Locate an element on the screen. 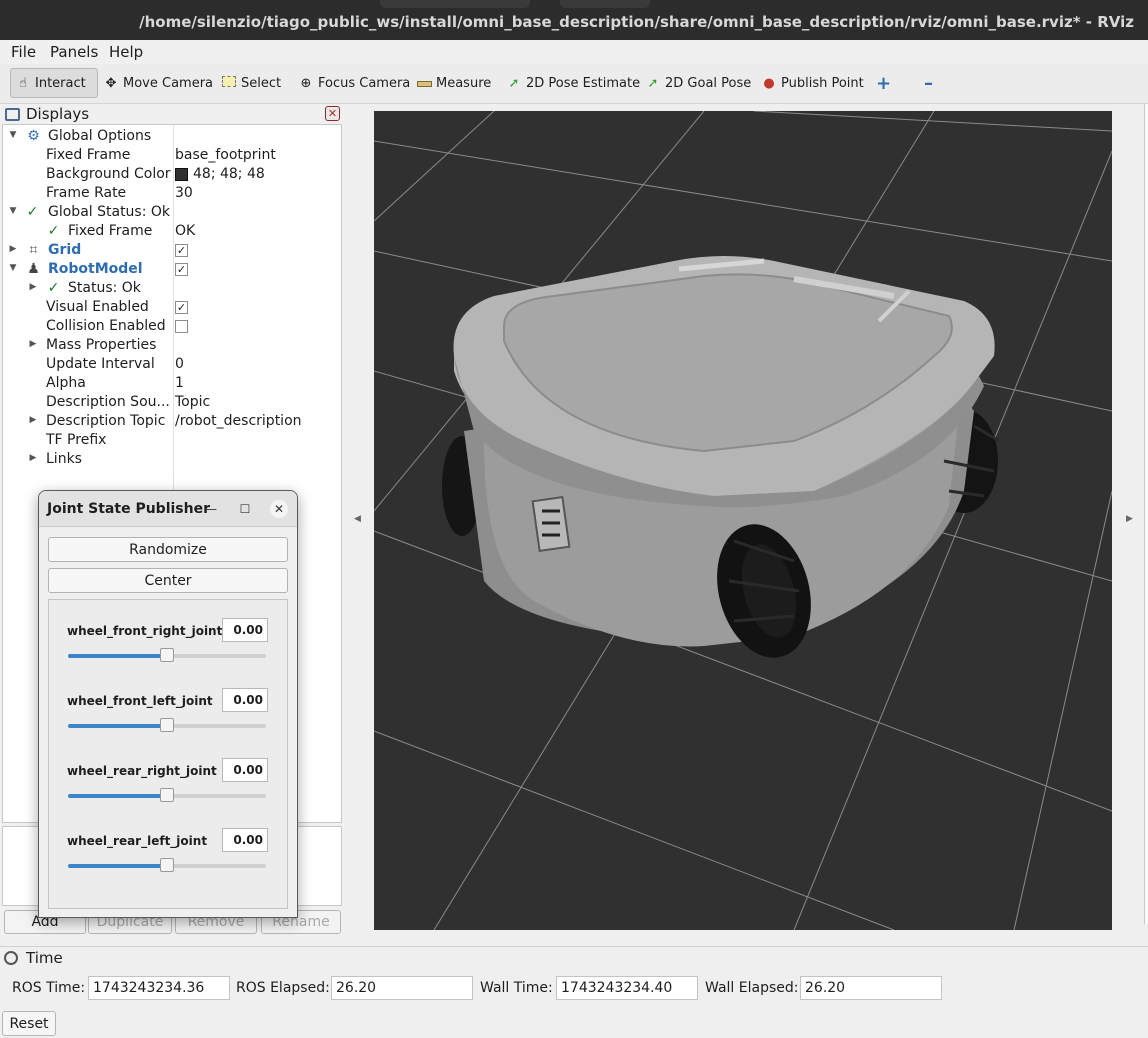 This screenshot has width=1148, height=1038. tool-2d-goal-pose: ➚ 2D Goal Pose is located at coordinates (698, 83).